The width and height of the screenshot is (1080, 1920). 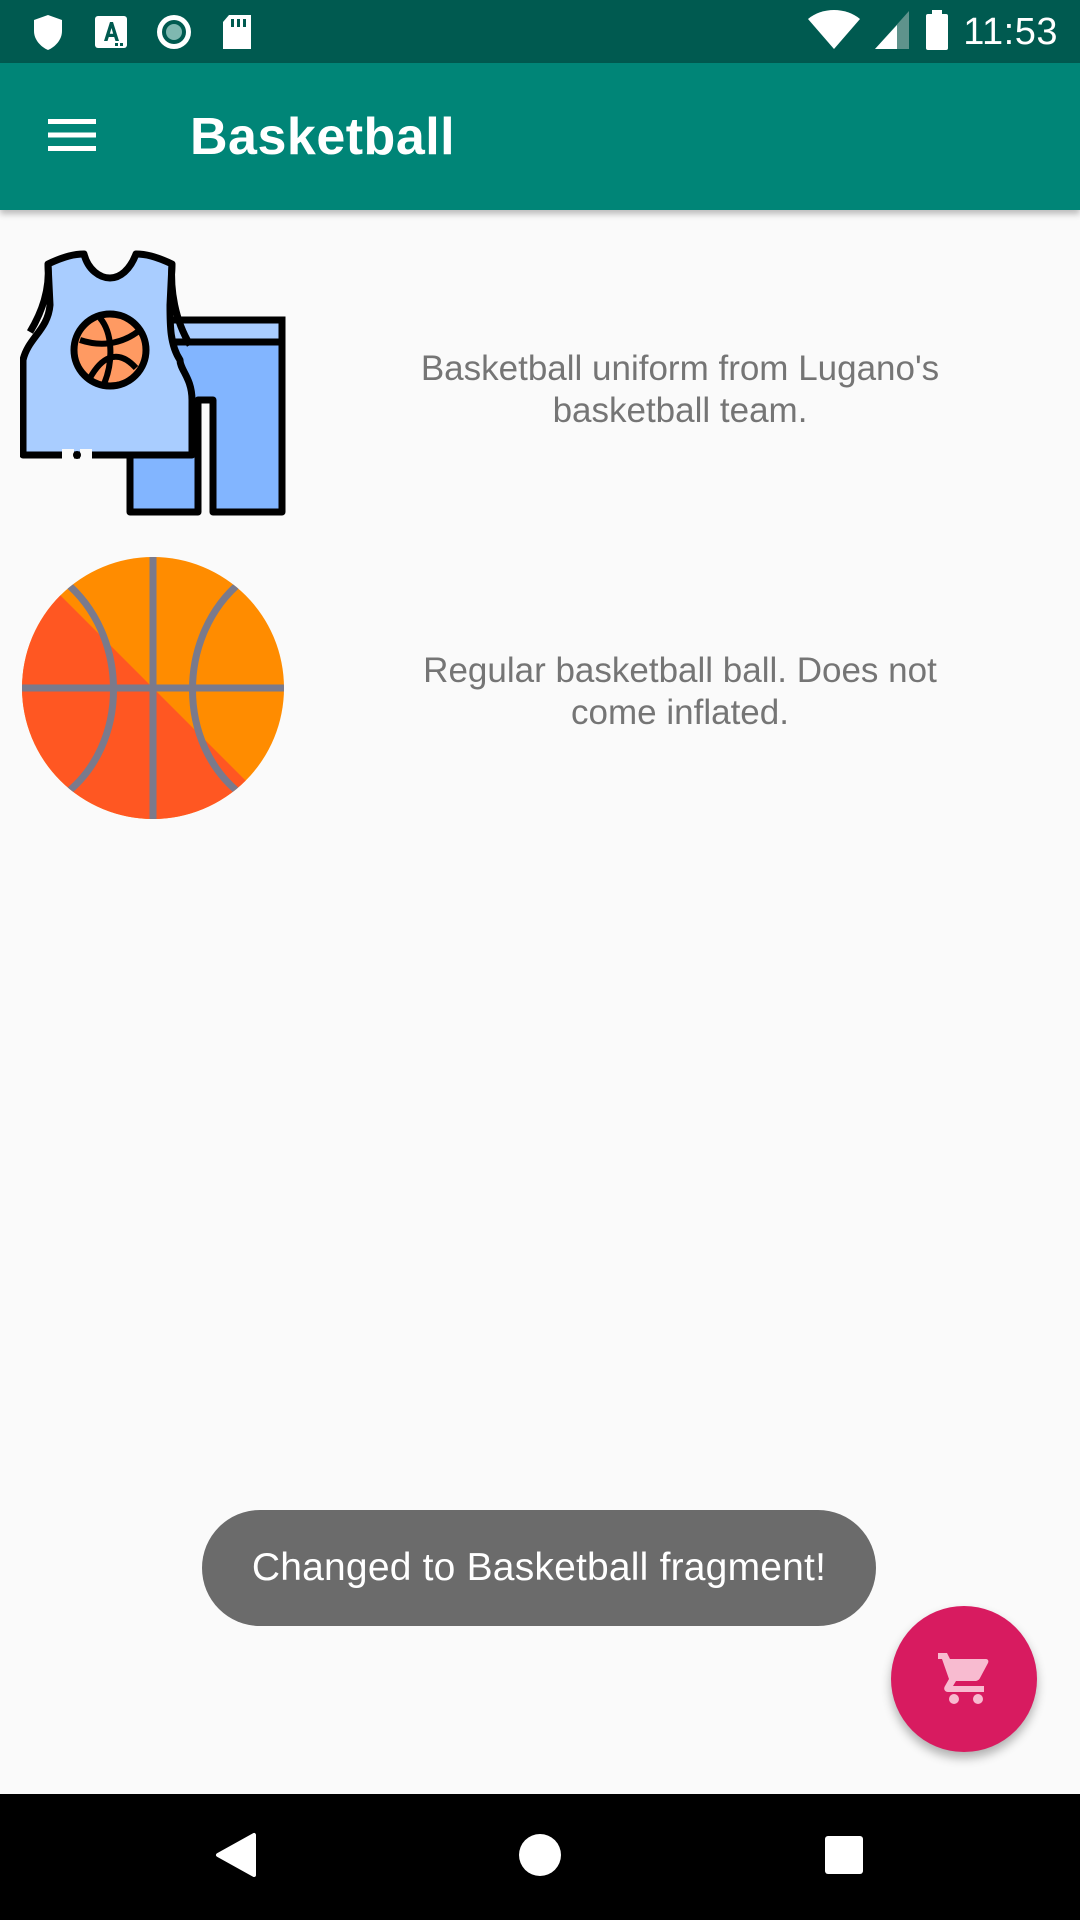 I want to click on navigation-drawer-button, so click(x=72, y=137).